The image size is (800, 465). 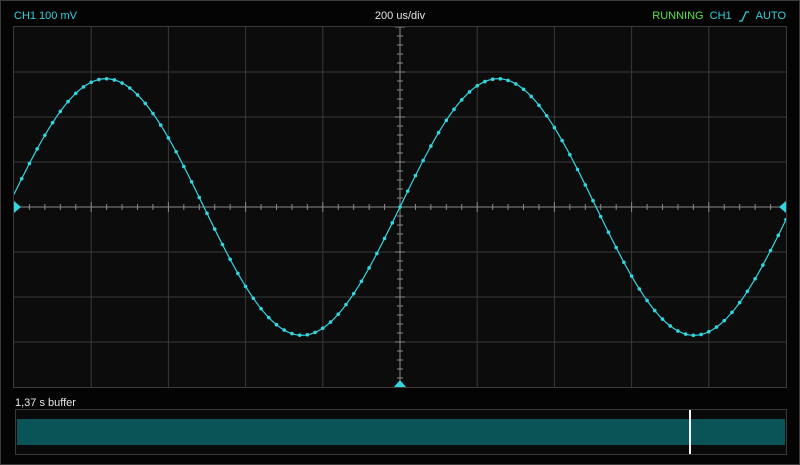 I want to click on buffer-bar, so click(x=401, y=432).